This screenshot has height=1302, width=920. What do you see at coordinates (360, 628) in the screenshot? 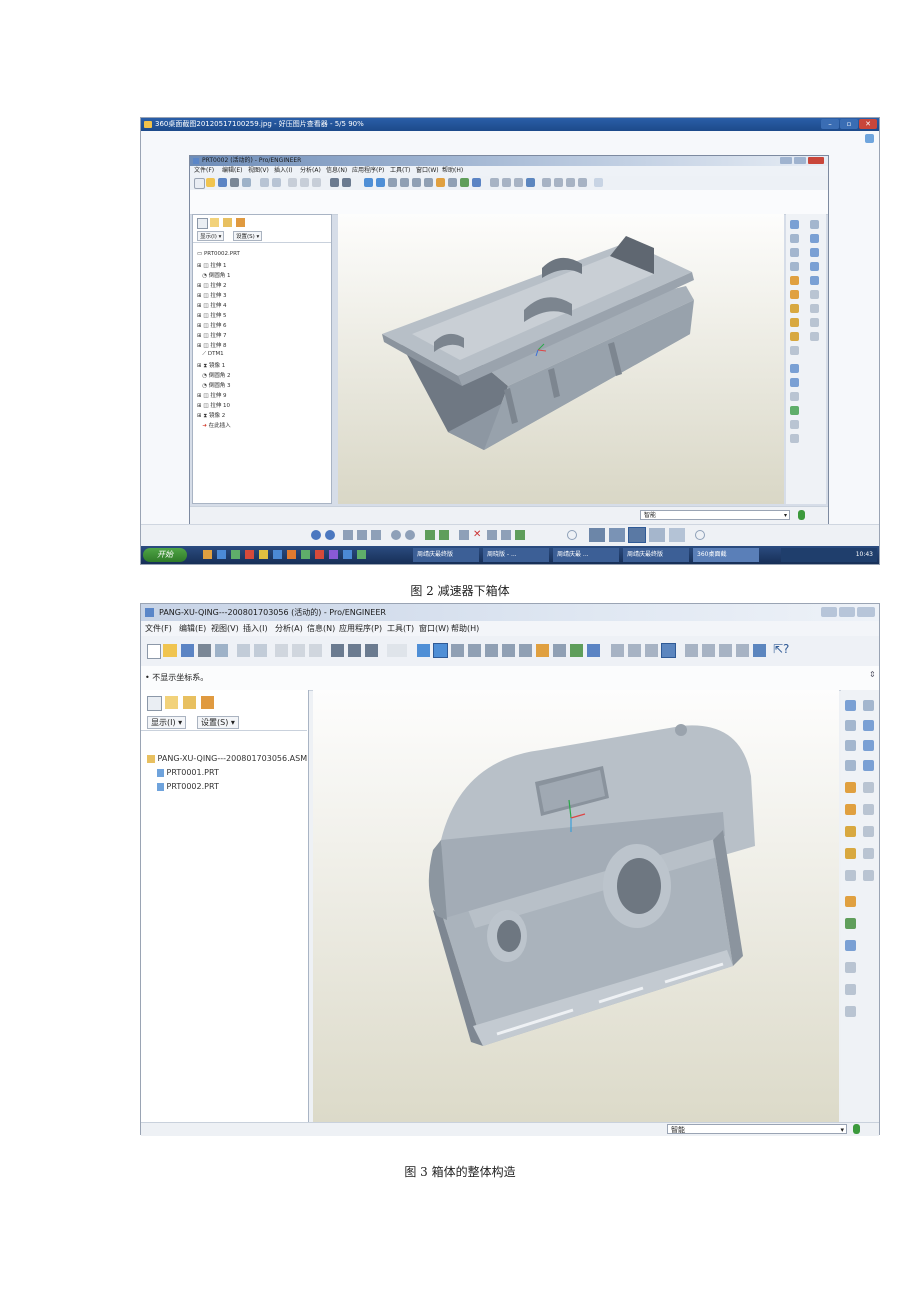
I see `menu-applications: 应用程序(P)` at bounding box center [360, 628].